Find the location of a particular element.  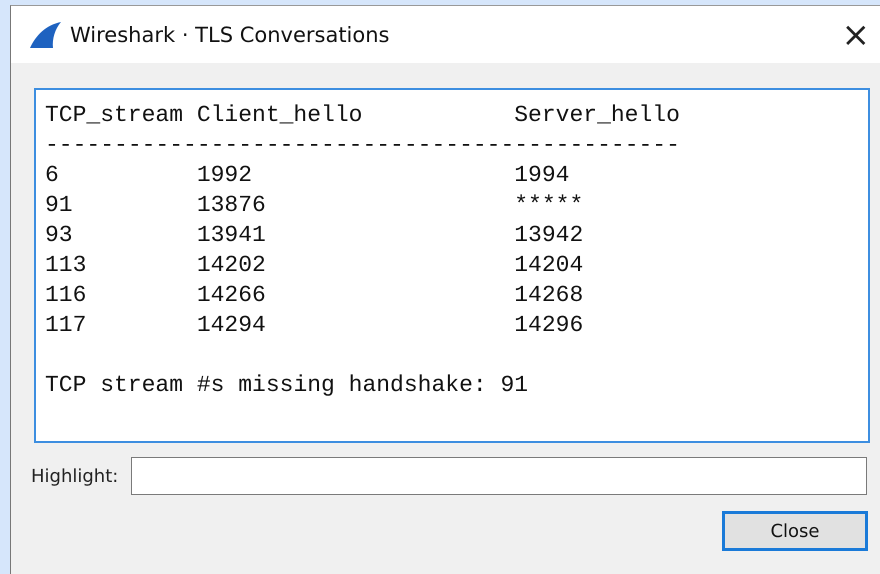

table-cell-text: 91 is located at coordinates (59, 205).